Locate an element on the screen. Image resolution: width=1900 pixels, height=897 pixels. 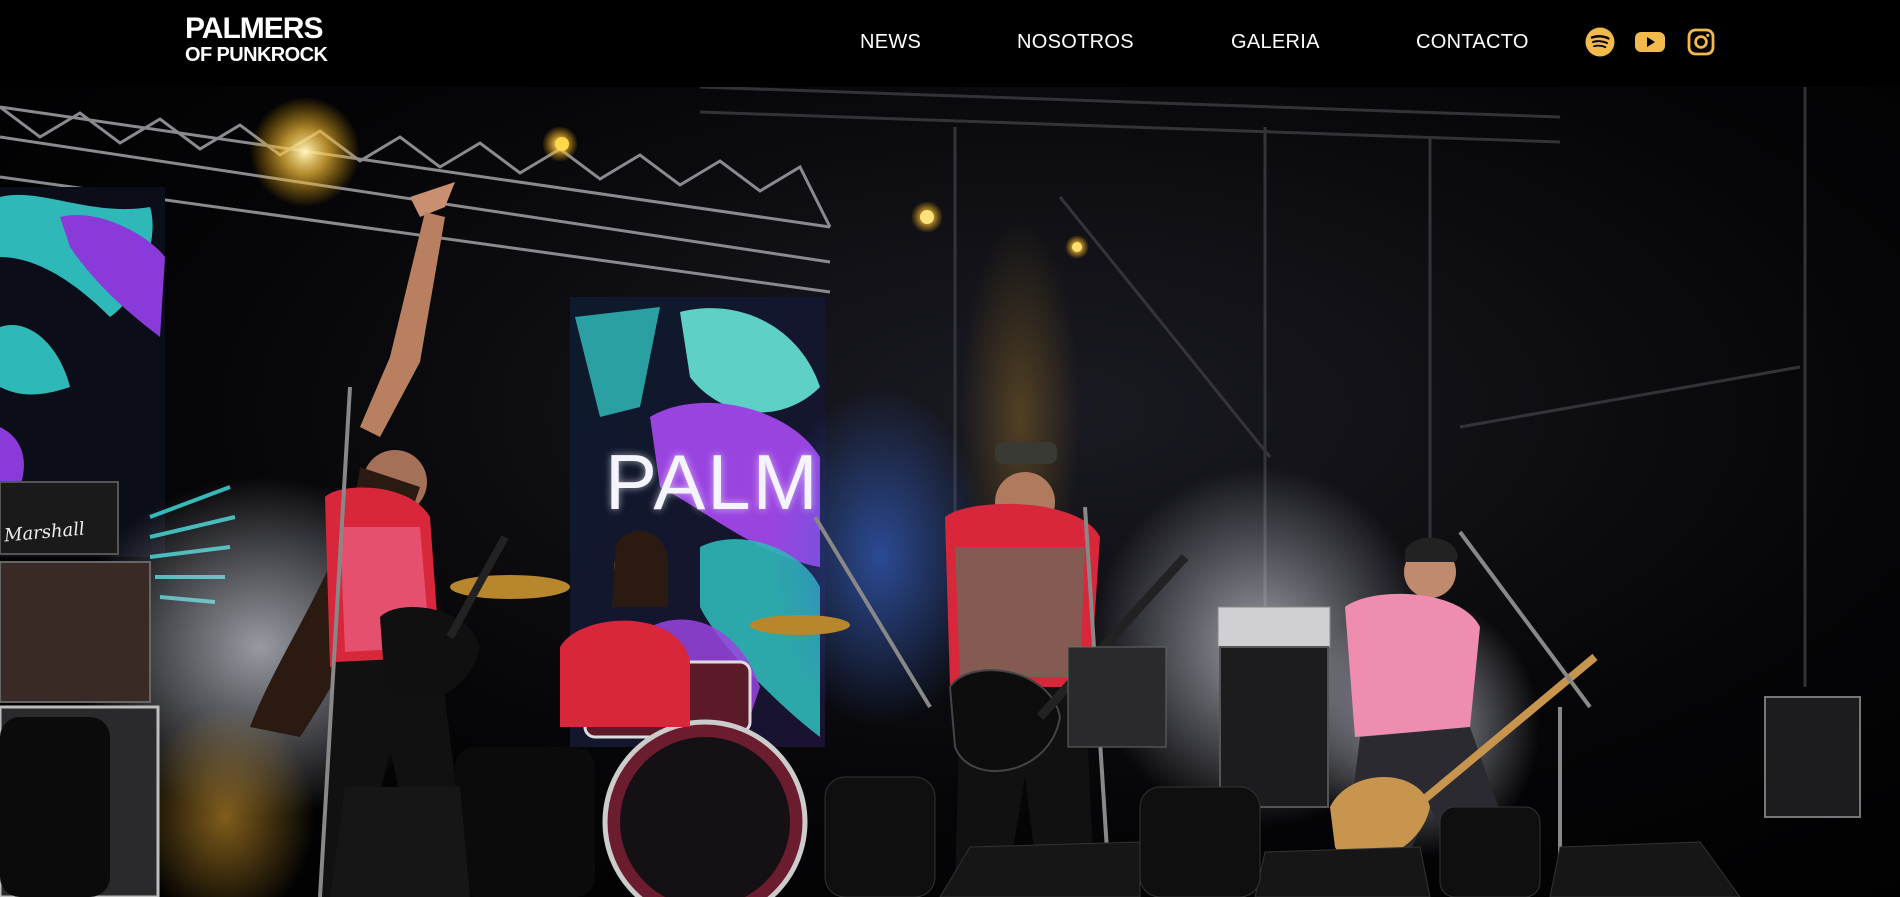
youtube-icon is located at coordinates (1650, 42).